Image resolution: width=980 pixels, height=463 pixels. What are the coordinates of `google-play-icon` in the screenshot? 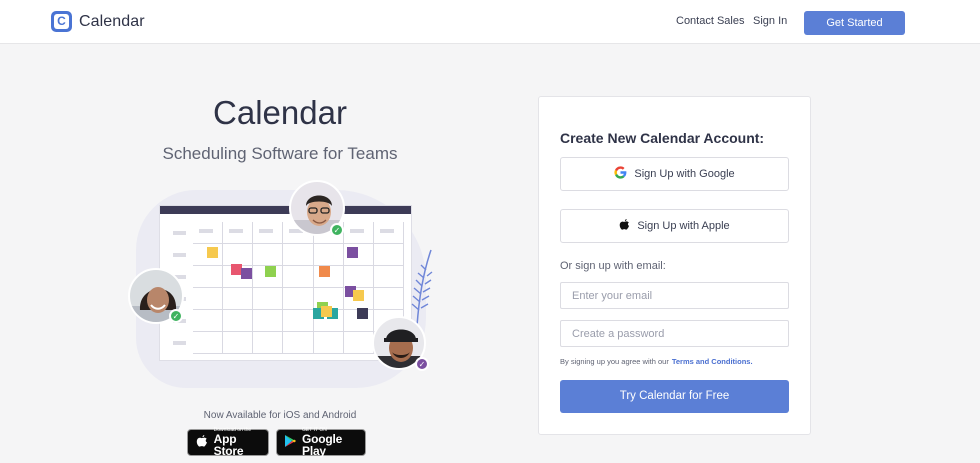 It's located at (290, 442).